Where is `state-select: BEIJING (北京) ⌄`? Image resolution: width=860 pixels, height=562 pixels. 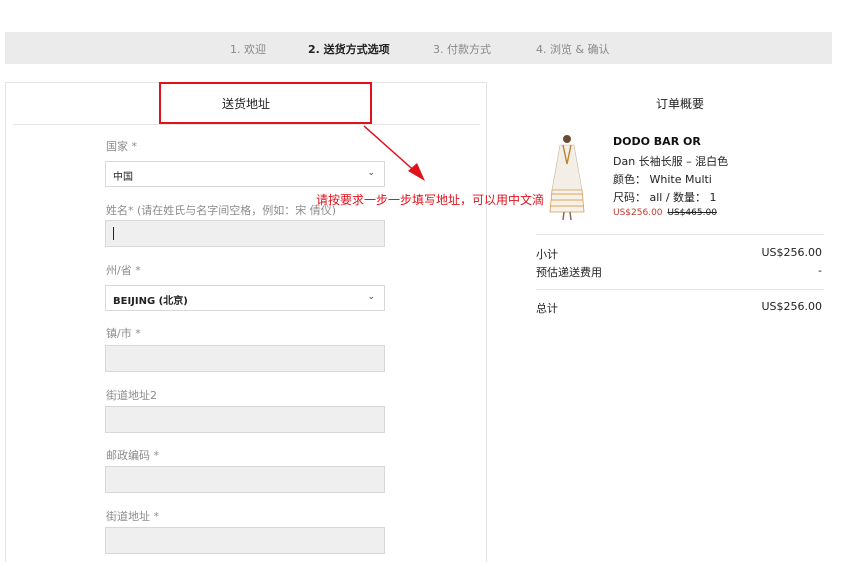
state-select: BEIJING (北京) ⌄ is located at coordinates (245, 298).